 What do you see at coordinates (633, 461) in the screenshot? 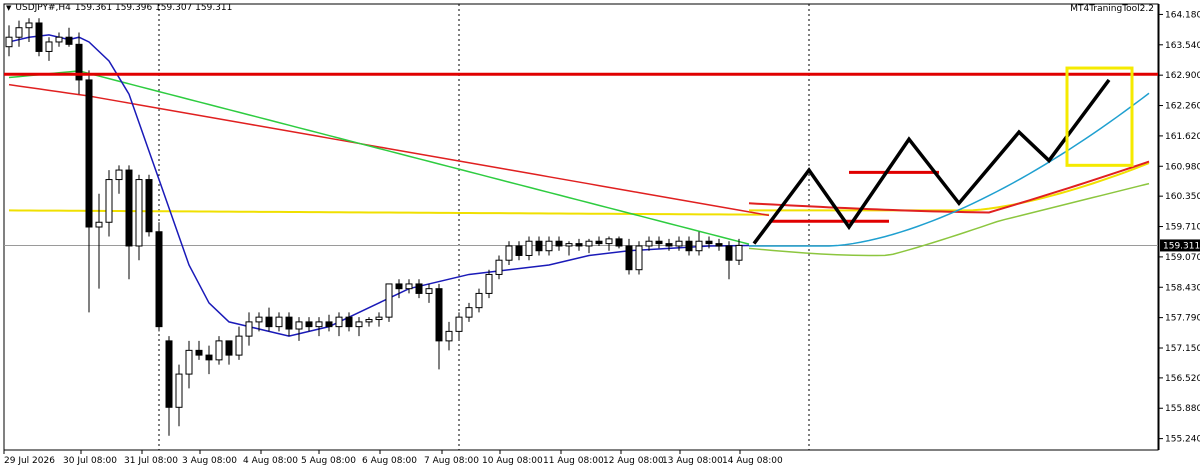
I see `time-tick-label: 12 Aug 08:00` at bounding box center [633, 461].